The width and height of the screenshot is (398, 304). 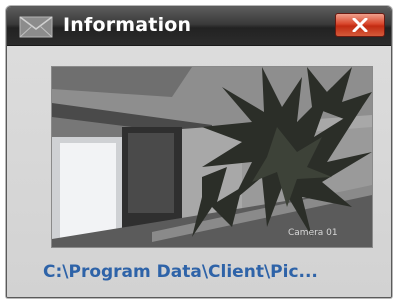 What do you see at coordinates (313, 233) in the screenshot?
I see `camera-watermark: Camera 01` at bounding box center [313, 233].